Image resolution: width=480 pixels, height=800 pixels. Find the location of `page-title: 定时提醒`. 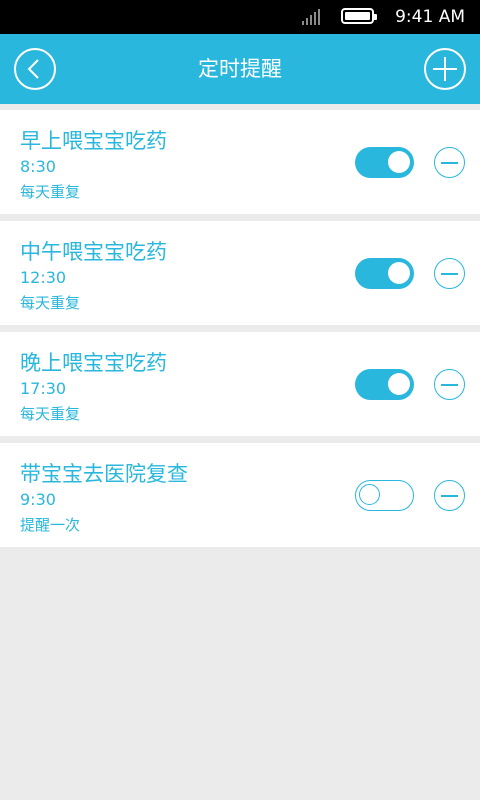

page-title: 定时提醒 is located at coordinates (240, 69).